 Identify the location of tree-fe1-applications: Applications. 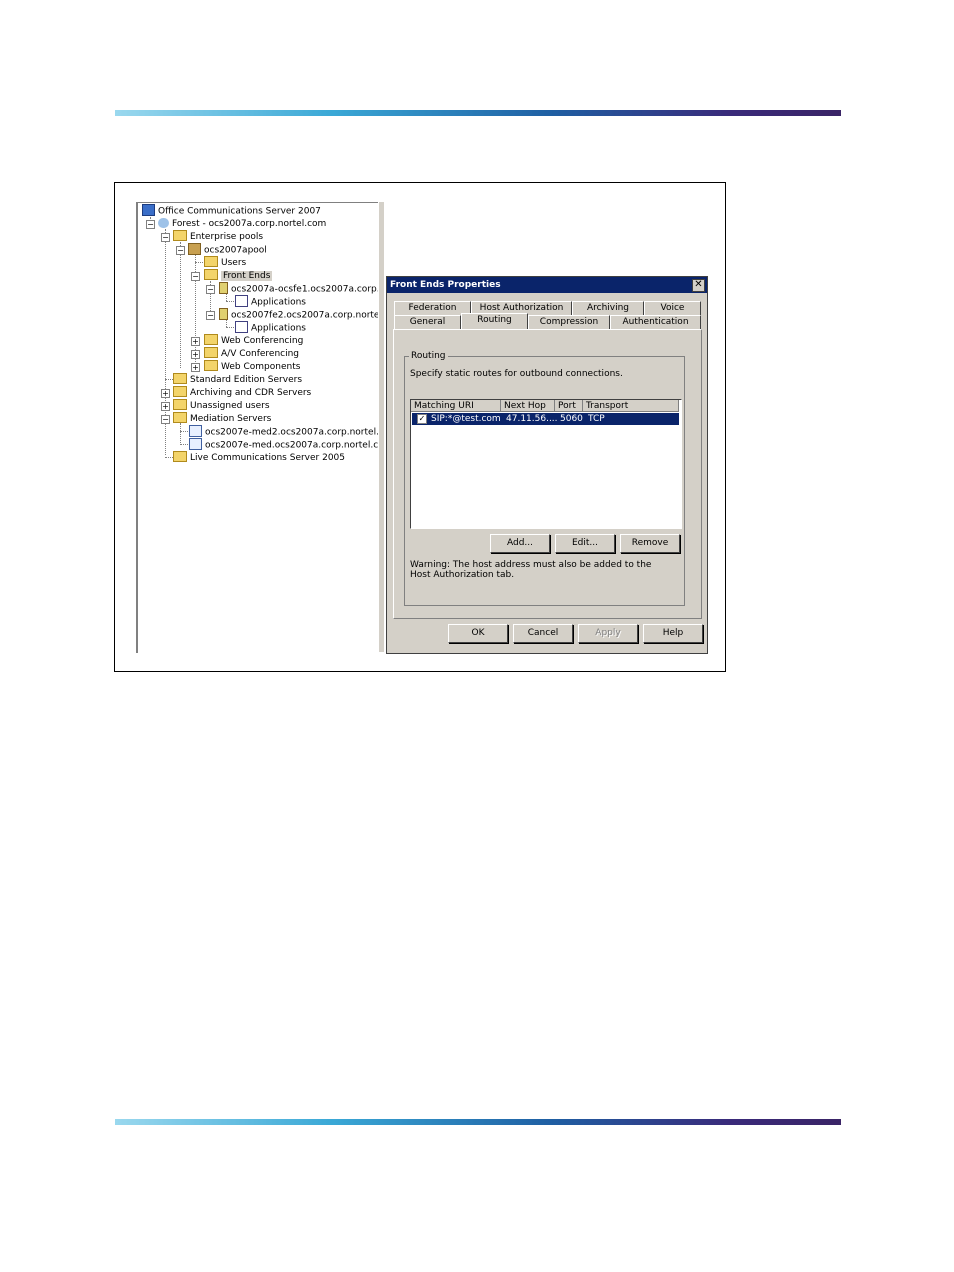
(270, 301).